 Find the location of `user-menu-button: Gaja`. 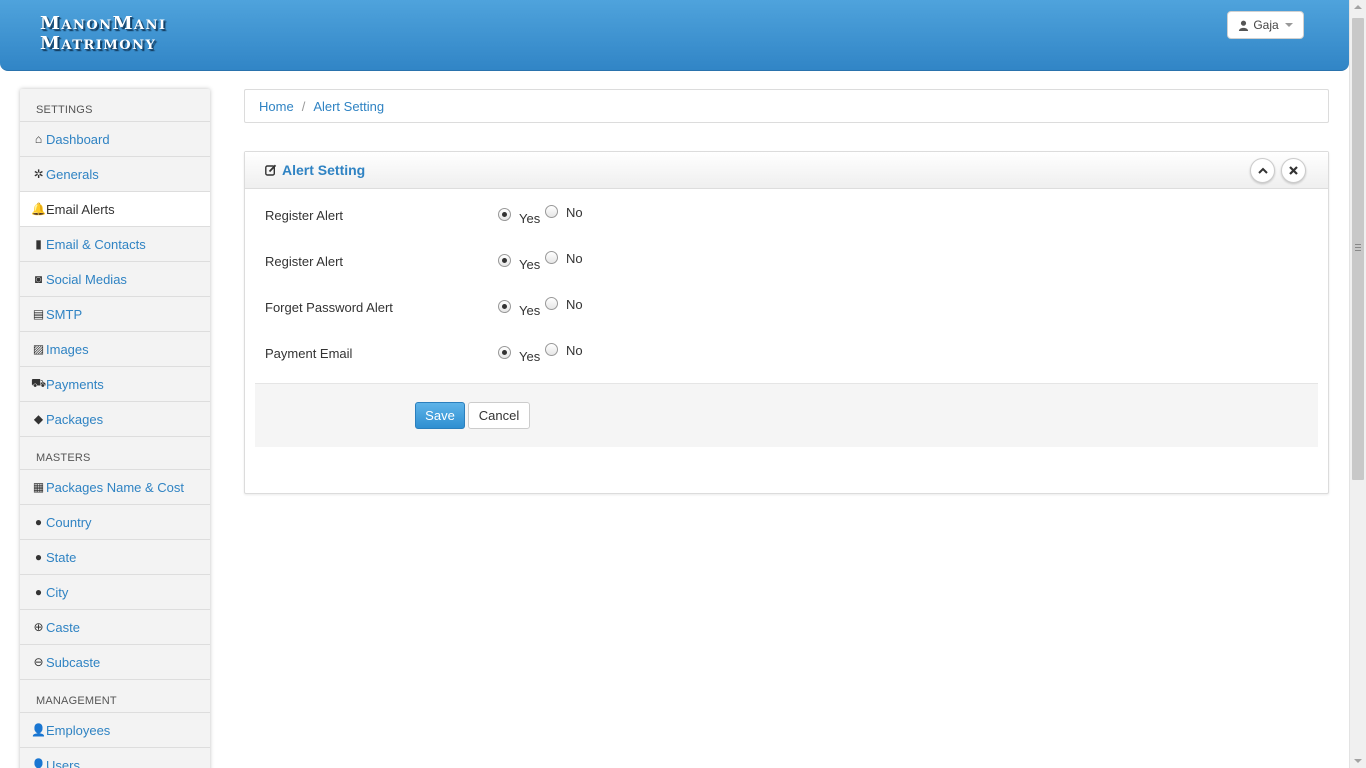

user-menu-button: Gaja is located at coordinates (1265, 25).